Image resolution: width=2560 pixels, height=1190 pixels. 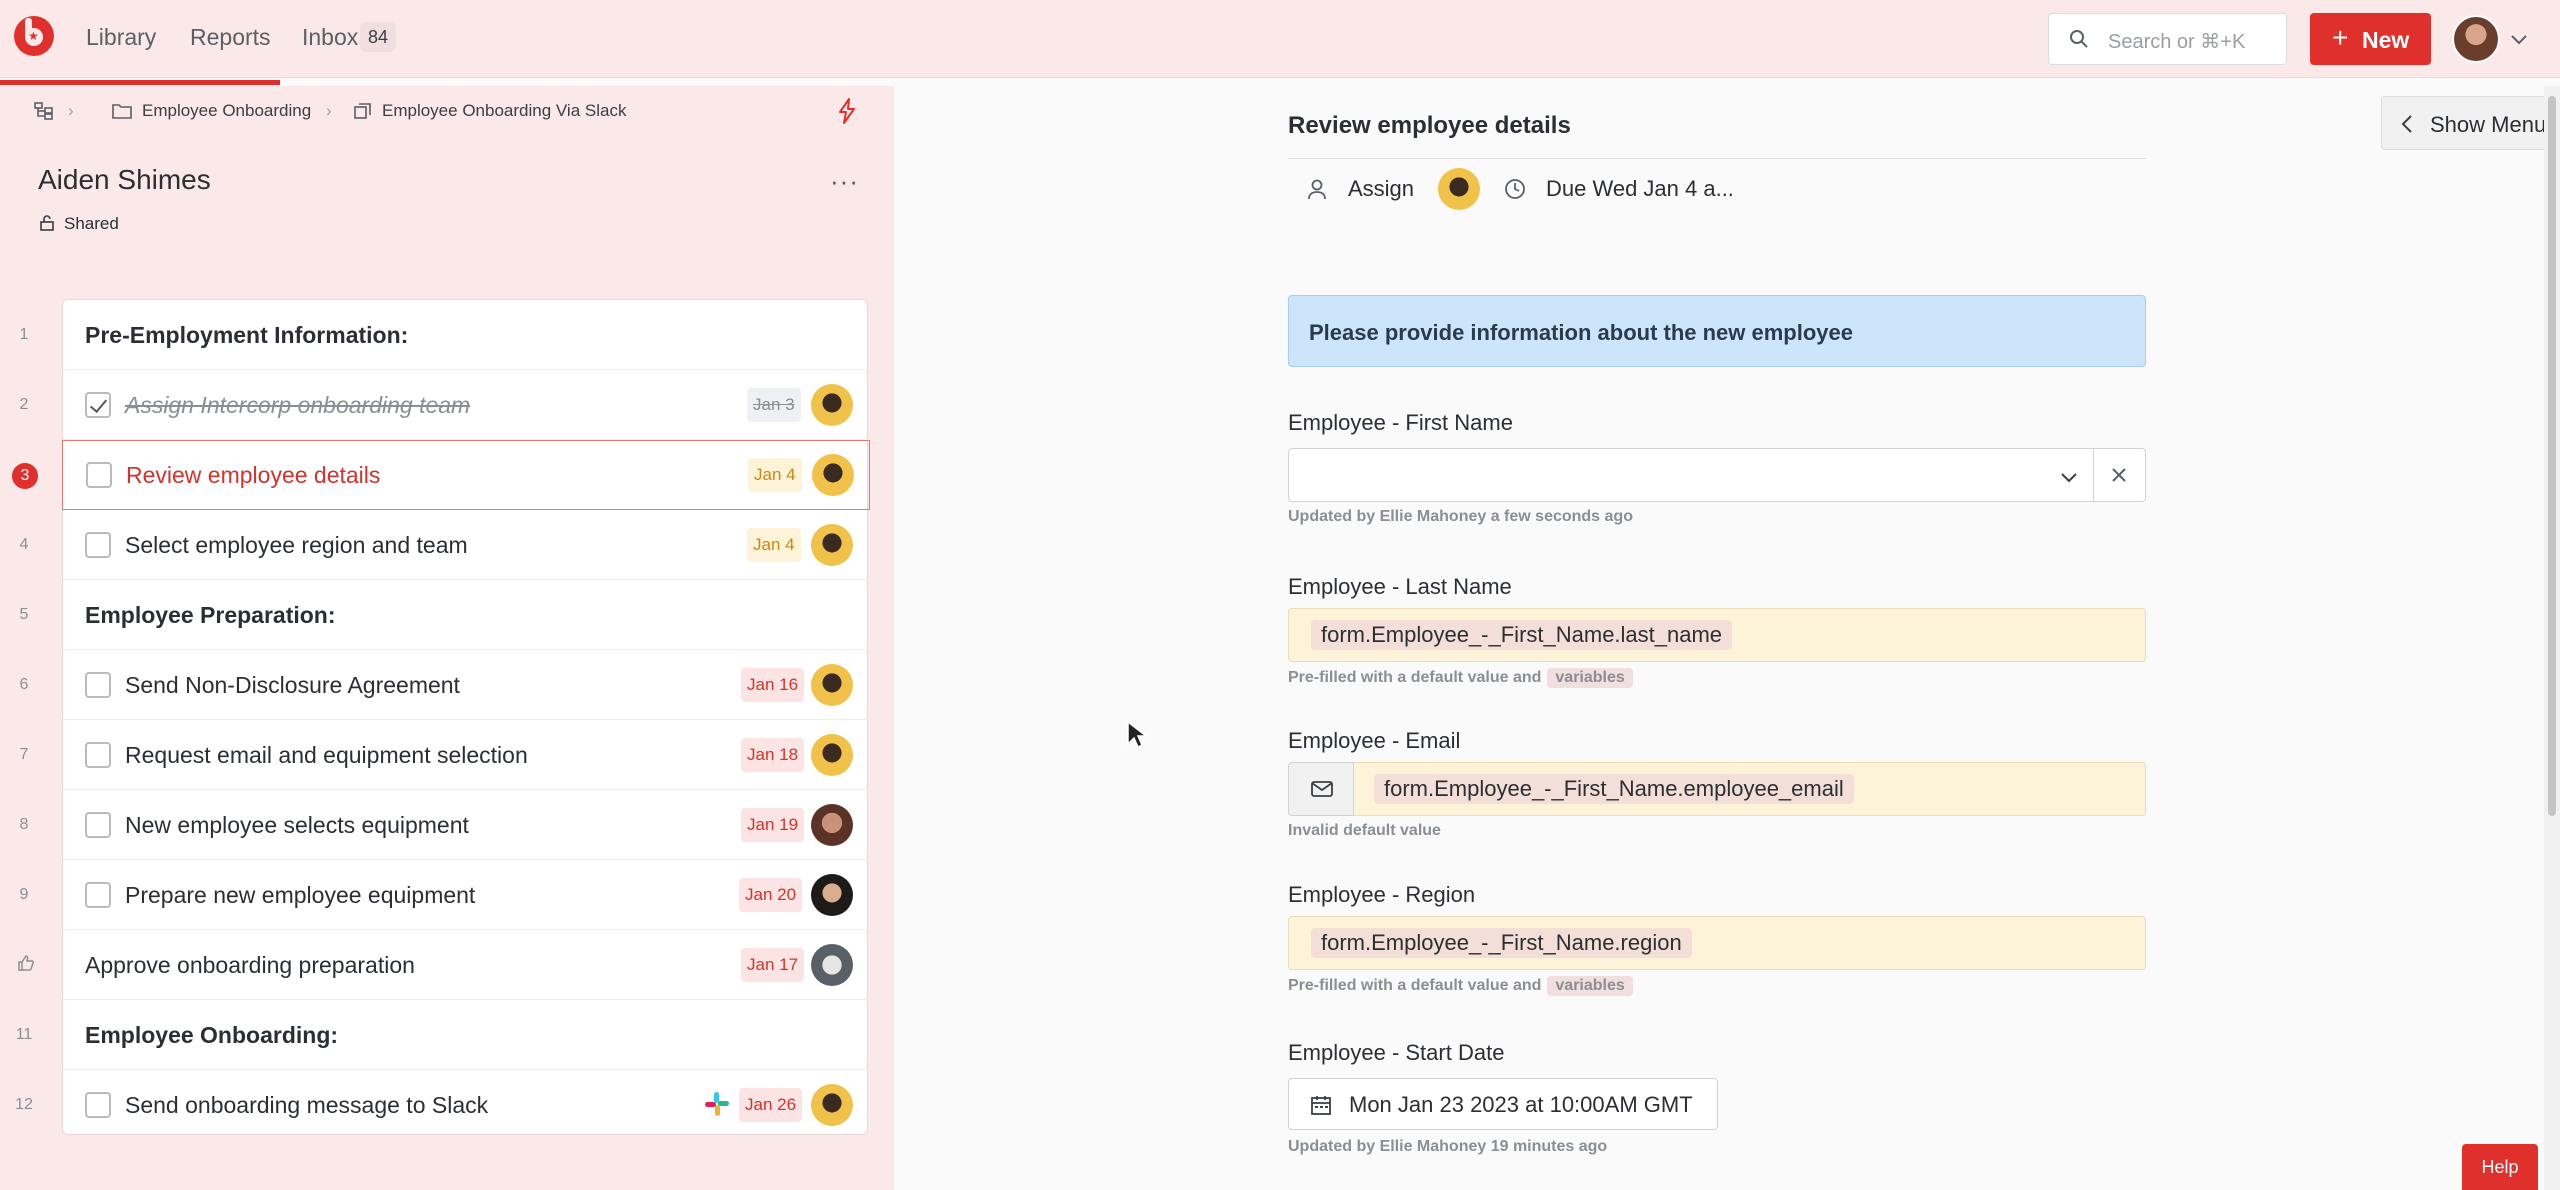 What do you see at coordinates (444, 545) in the screenshot?
I see `task-row: 4 Select employee region and team Jan 4` at bounding box center [444, 545].